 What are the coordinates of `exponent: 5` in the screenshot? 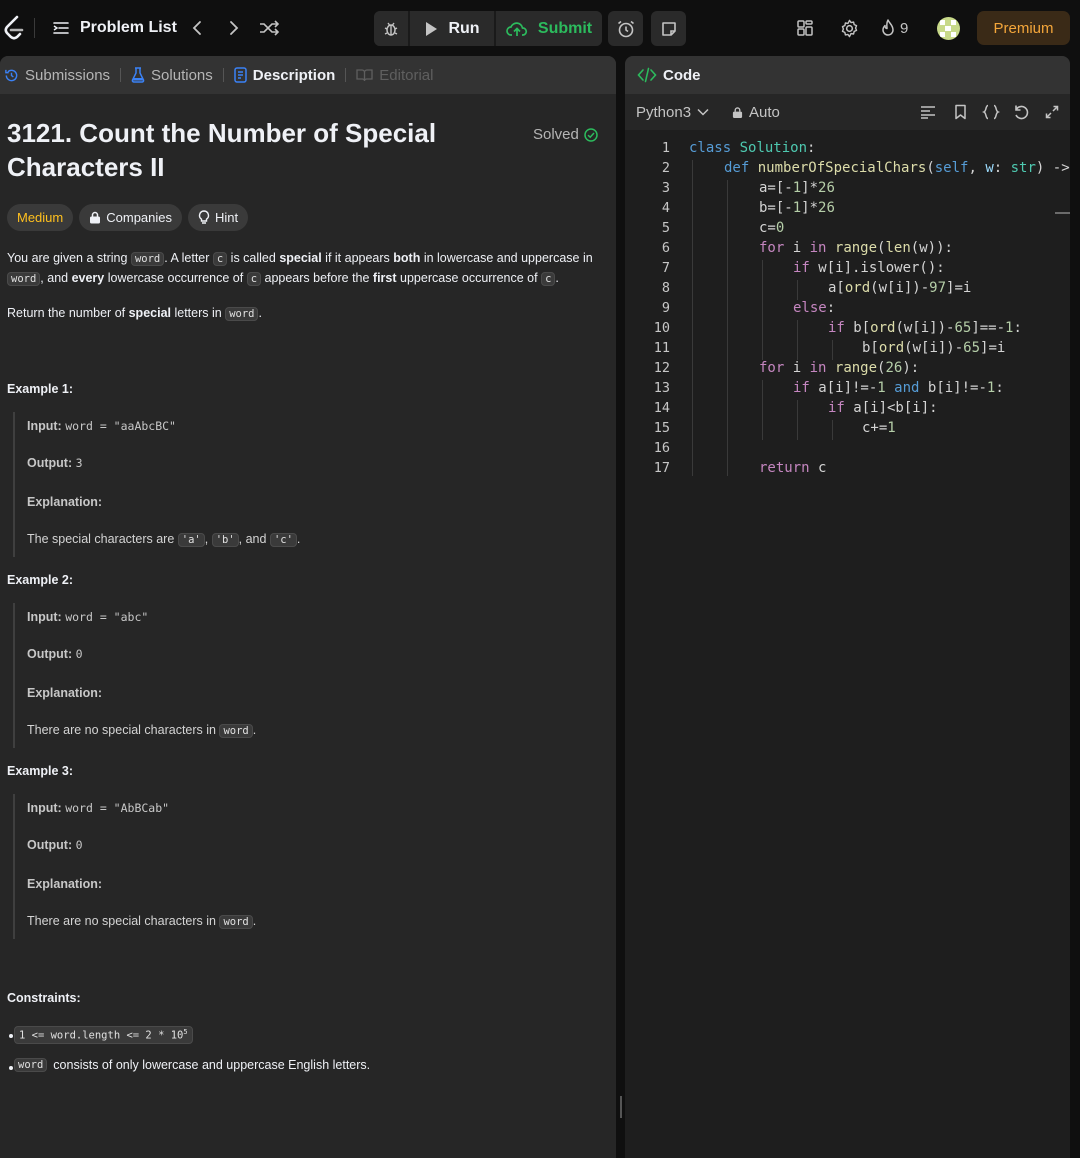 It's located at (185, 1032).